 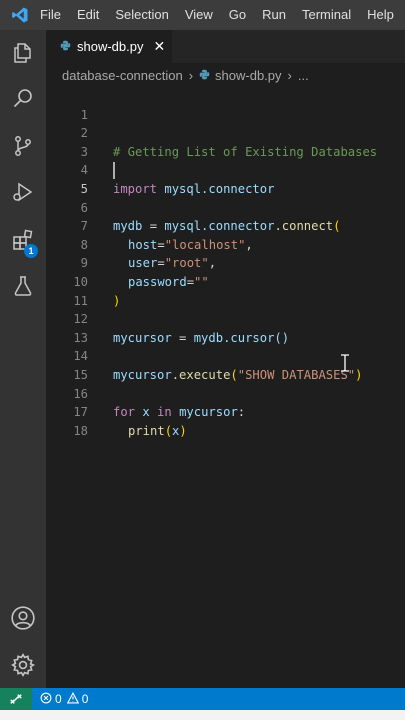 What do you see at coordinates (248, 75) in the screenshot?
I see `breadcrumb-file: show-db.py` at bounding box center [248, 75].